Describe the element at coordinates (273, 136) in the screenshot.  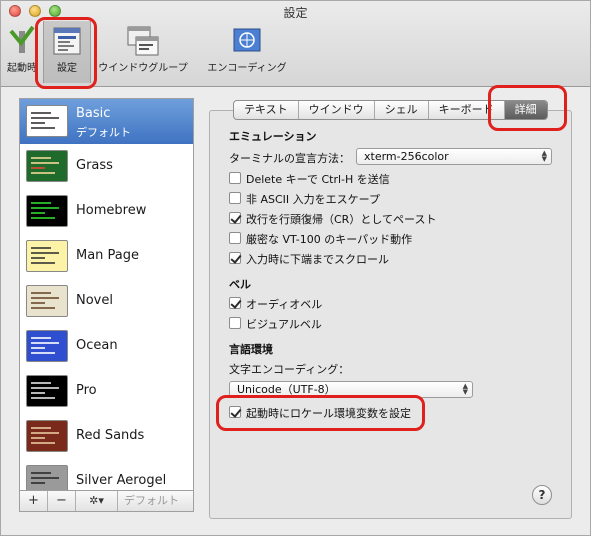
I see `emulation-section-title: エミュレーション` at that location.